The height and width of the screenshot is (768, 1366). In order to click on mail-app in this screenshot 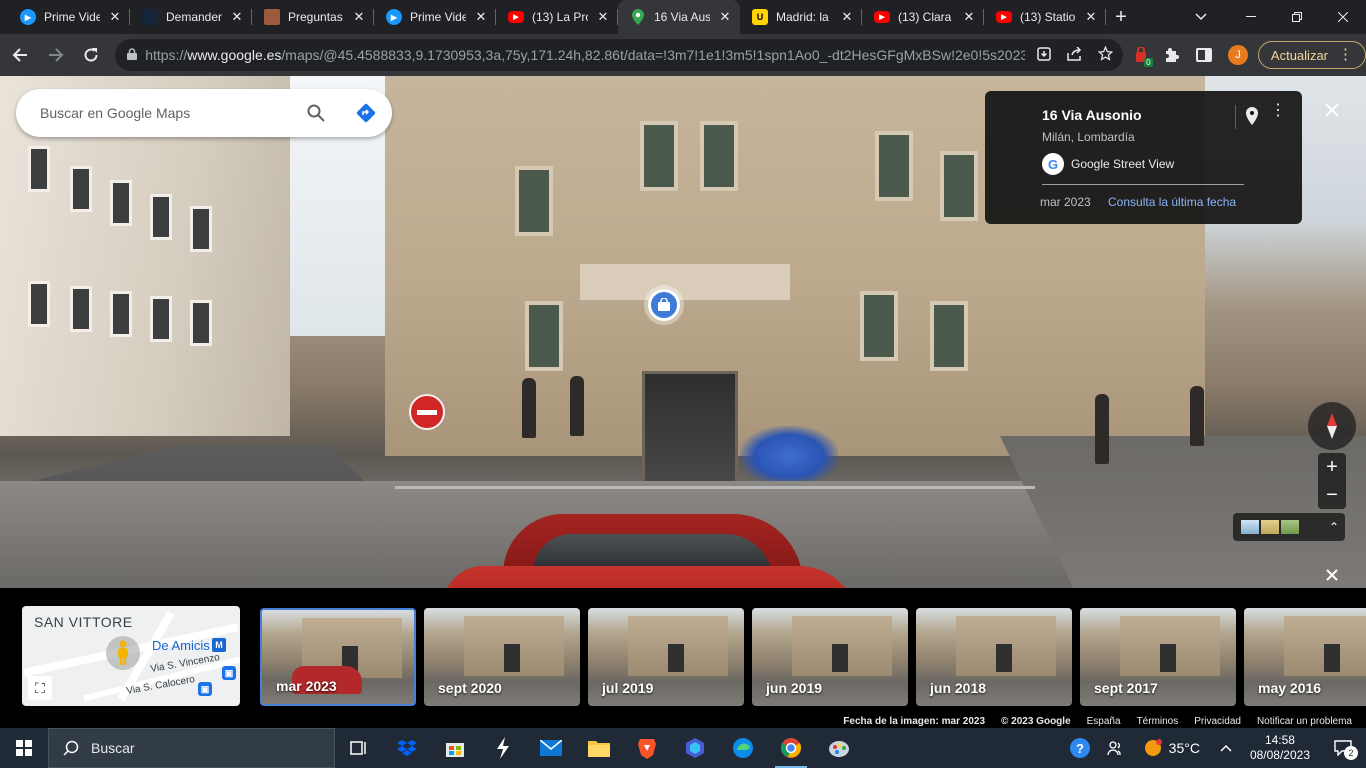, I will do `click(551, 748)`.